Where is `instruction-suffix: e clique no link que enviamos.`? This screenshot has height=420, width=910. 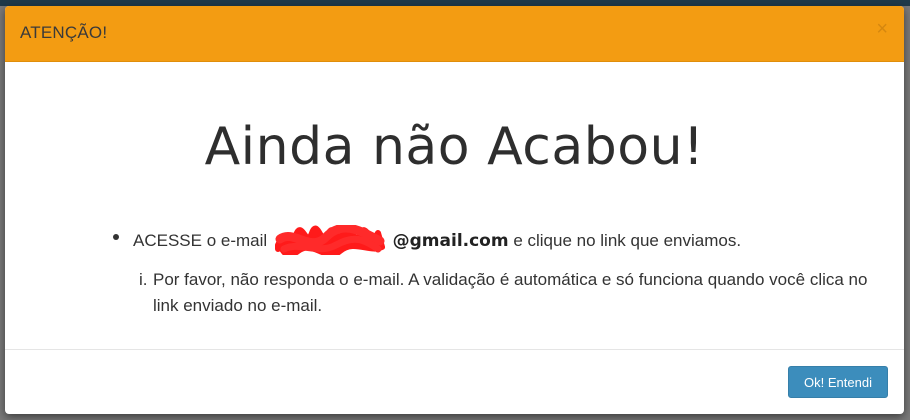 instruction-suffix: e clique no link que enviamos. is located at coordinates (627, 240).